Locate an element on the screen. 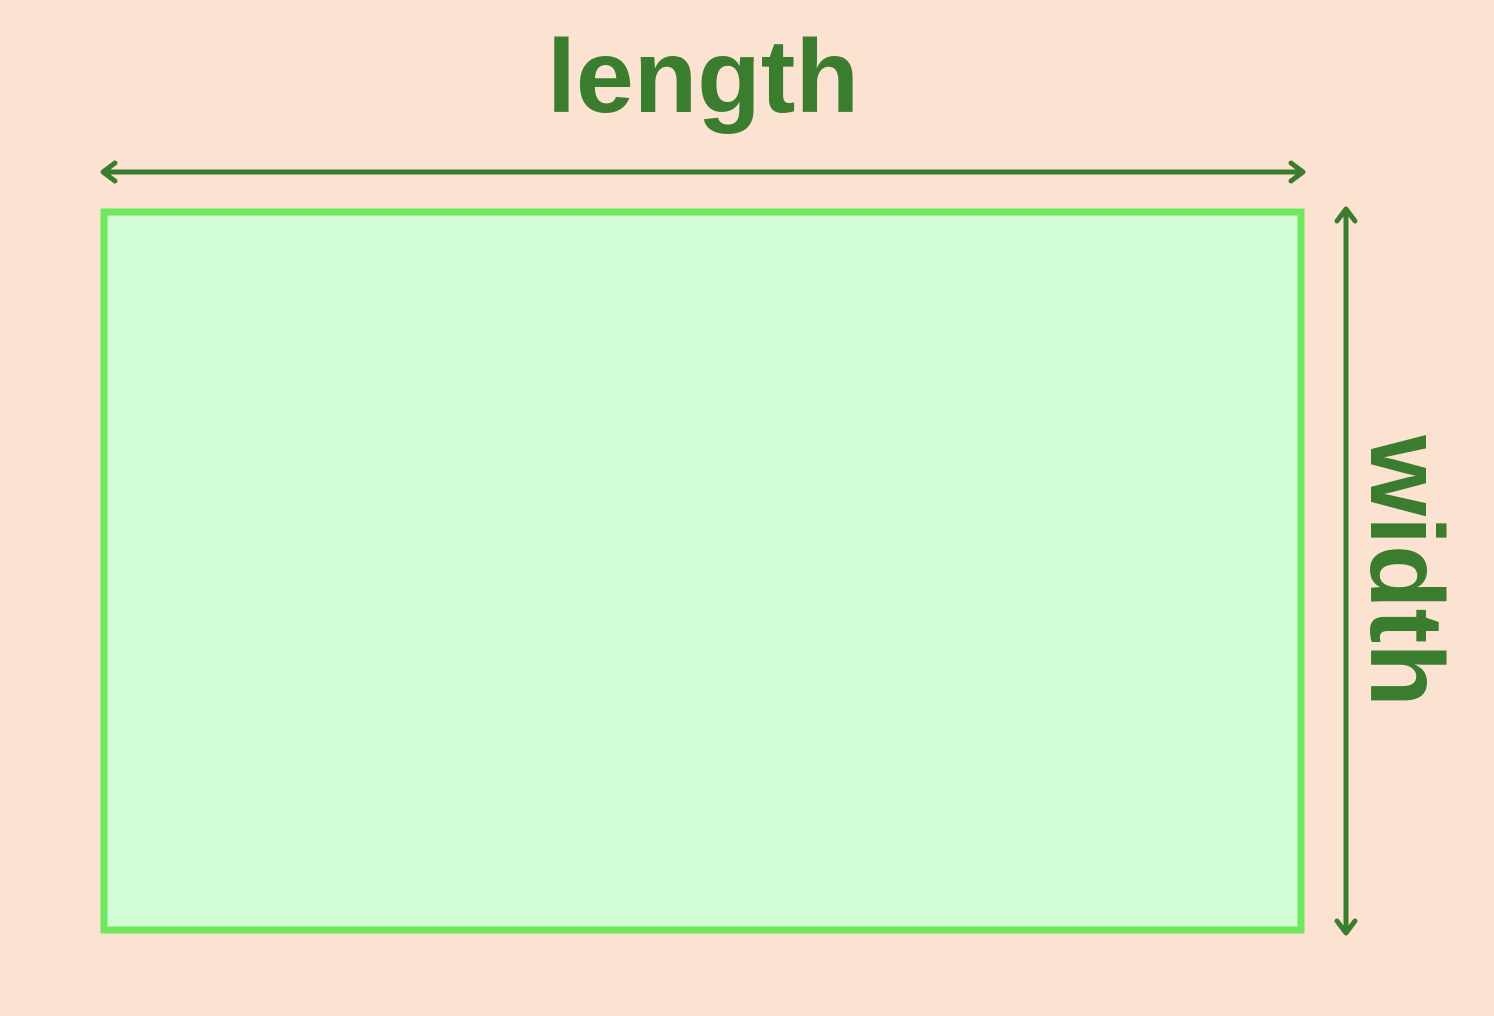 The image size is (1494, 1016). width-label: width is located at coordinates (1406, 570).